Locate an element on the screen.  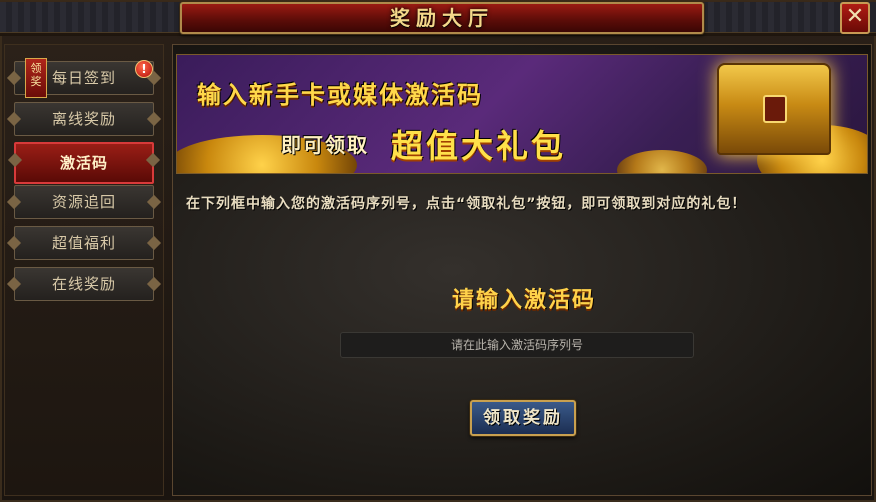
activation-code-input is located at coordinates (517, 345).